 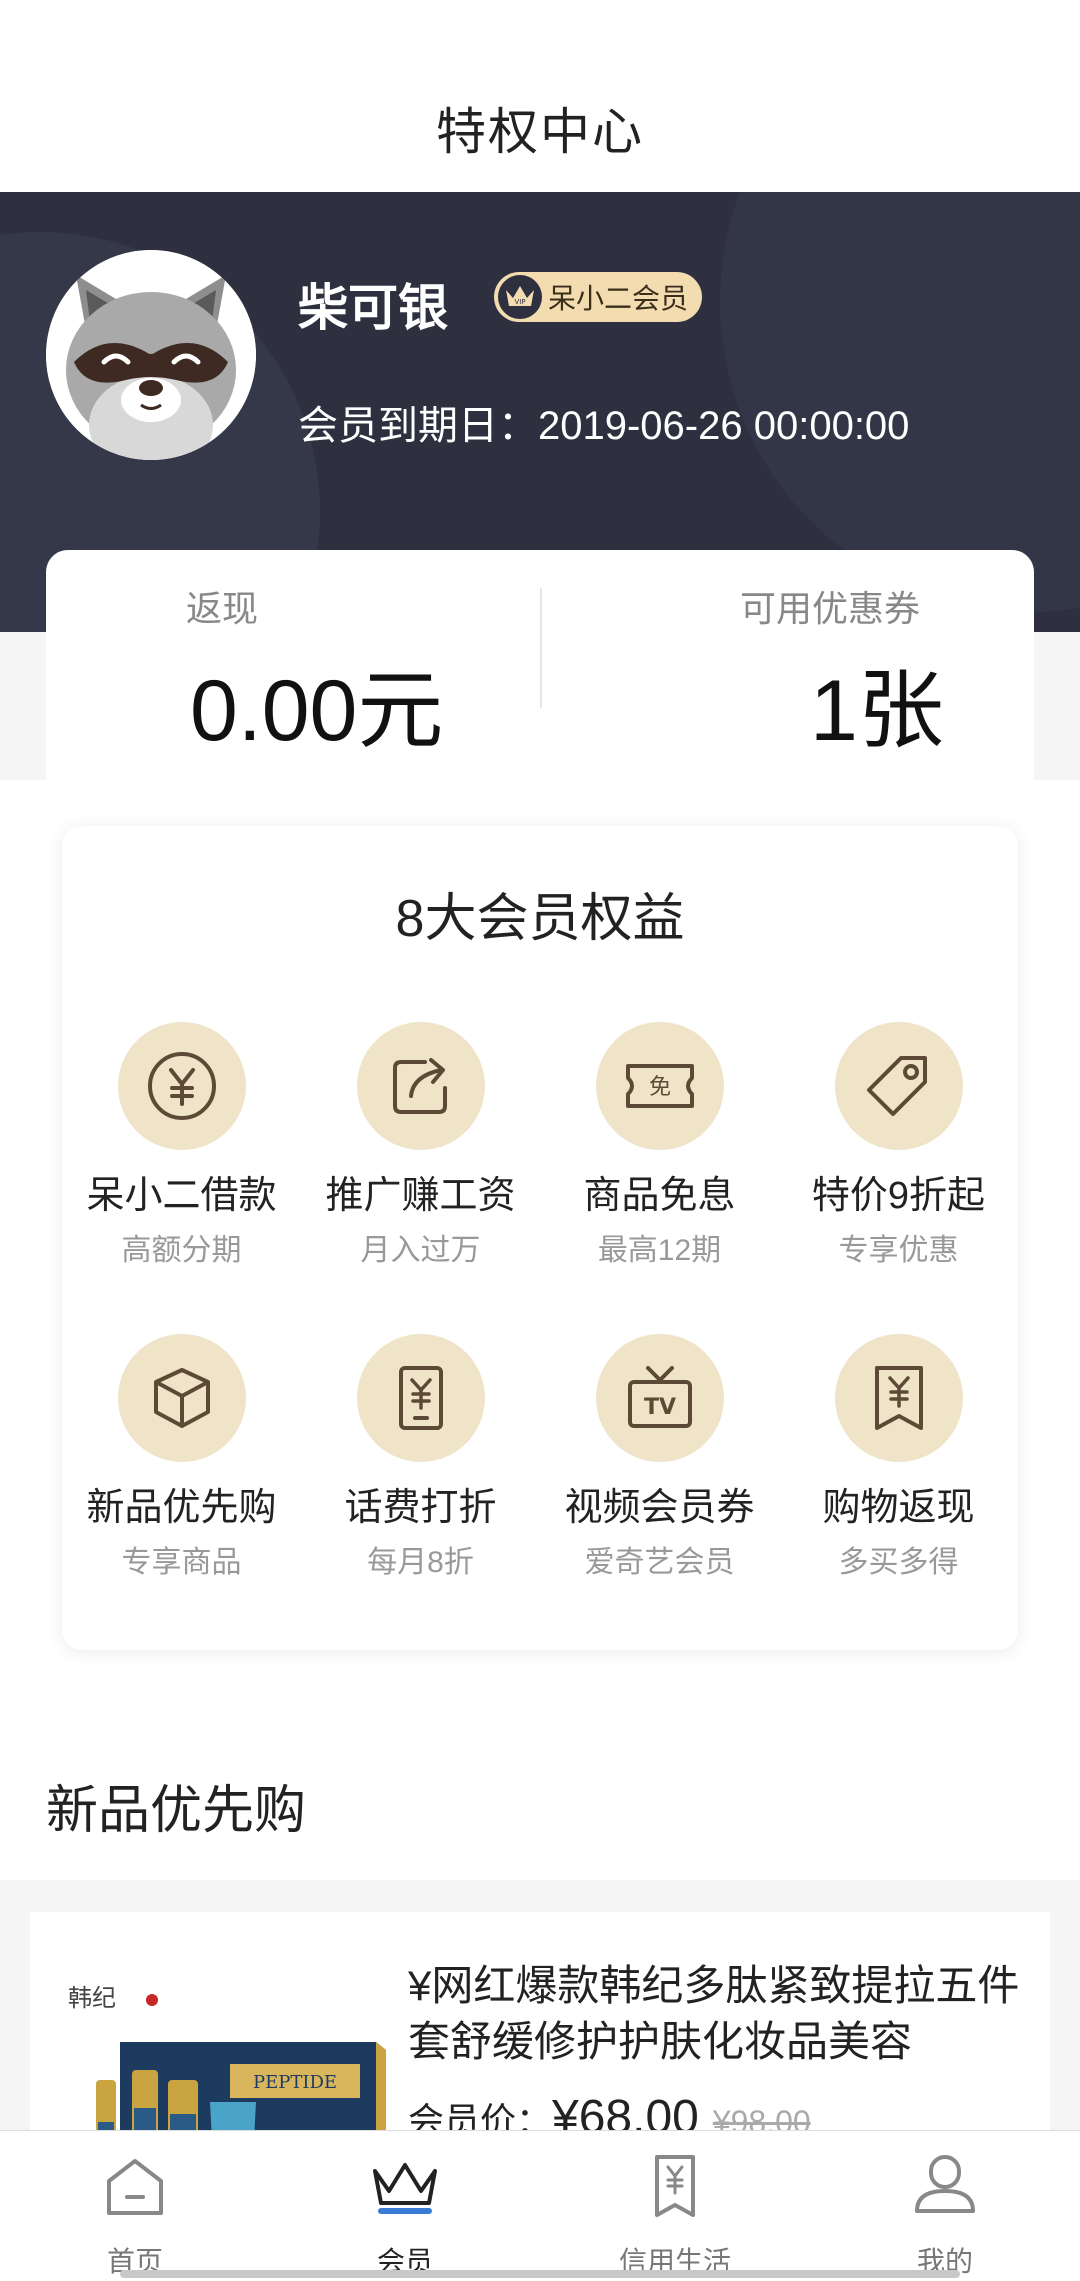 What do you see at coordinates (540, 132) in the screenshot?
I see `page-title: 特权中心` at bounding box center [540, 132].